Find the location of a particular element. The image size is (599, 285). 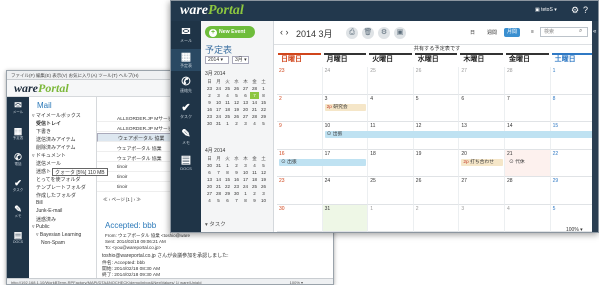

mini-day: 12 is located at coordinates (236, 102).